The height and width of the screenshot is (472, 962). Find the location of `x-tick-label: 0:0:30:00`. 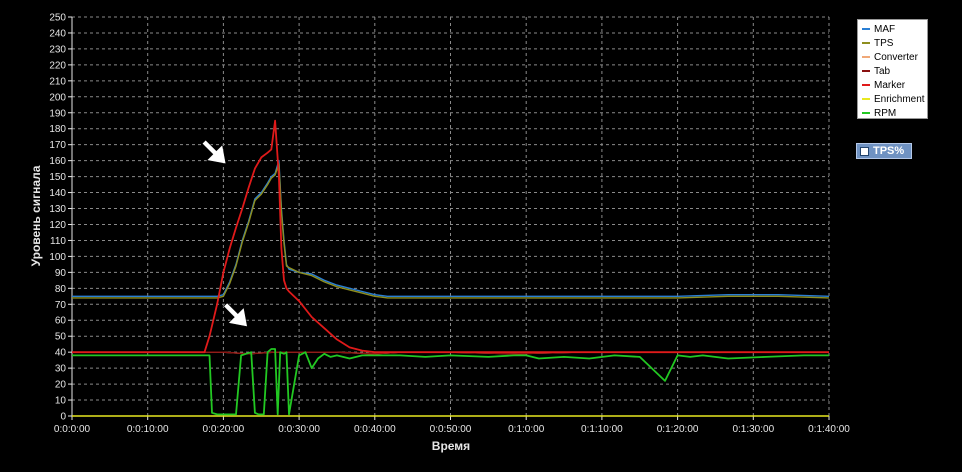

x-tick-label: 0:0:30:00 is located at coordinates (299, 429).